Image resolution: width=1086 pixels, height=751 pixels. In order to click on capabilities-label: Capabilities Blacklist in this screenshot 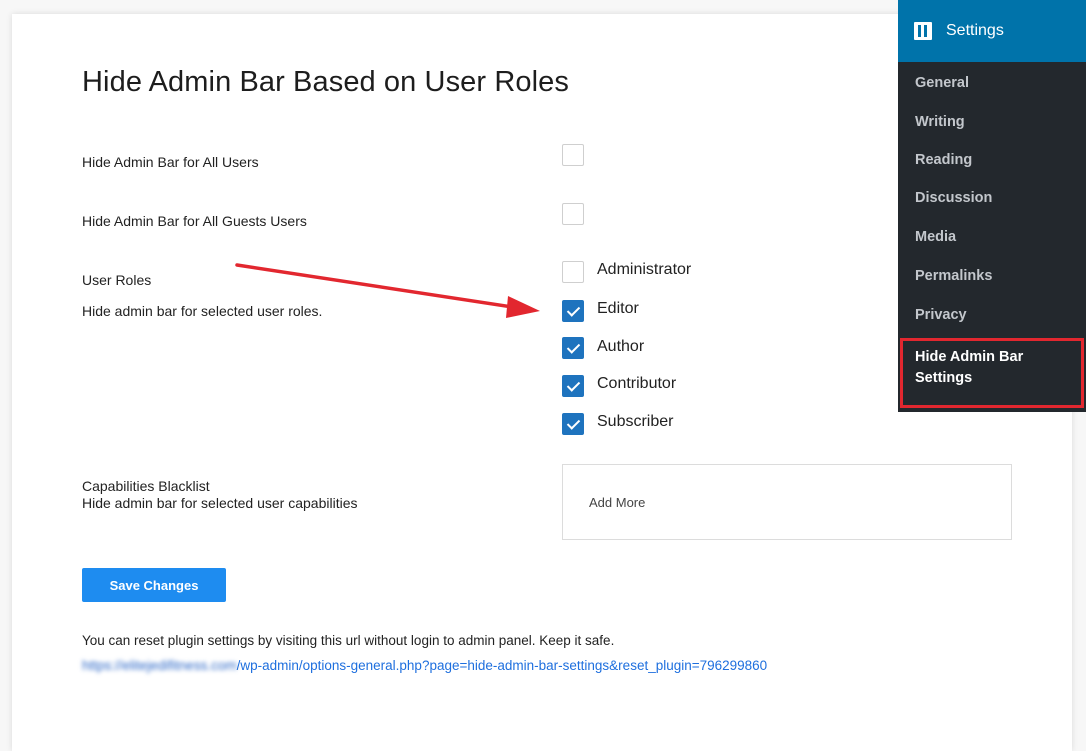, I will do `click(146, 486)`.